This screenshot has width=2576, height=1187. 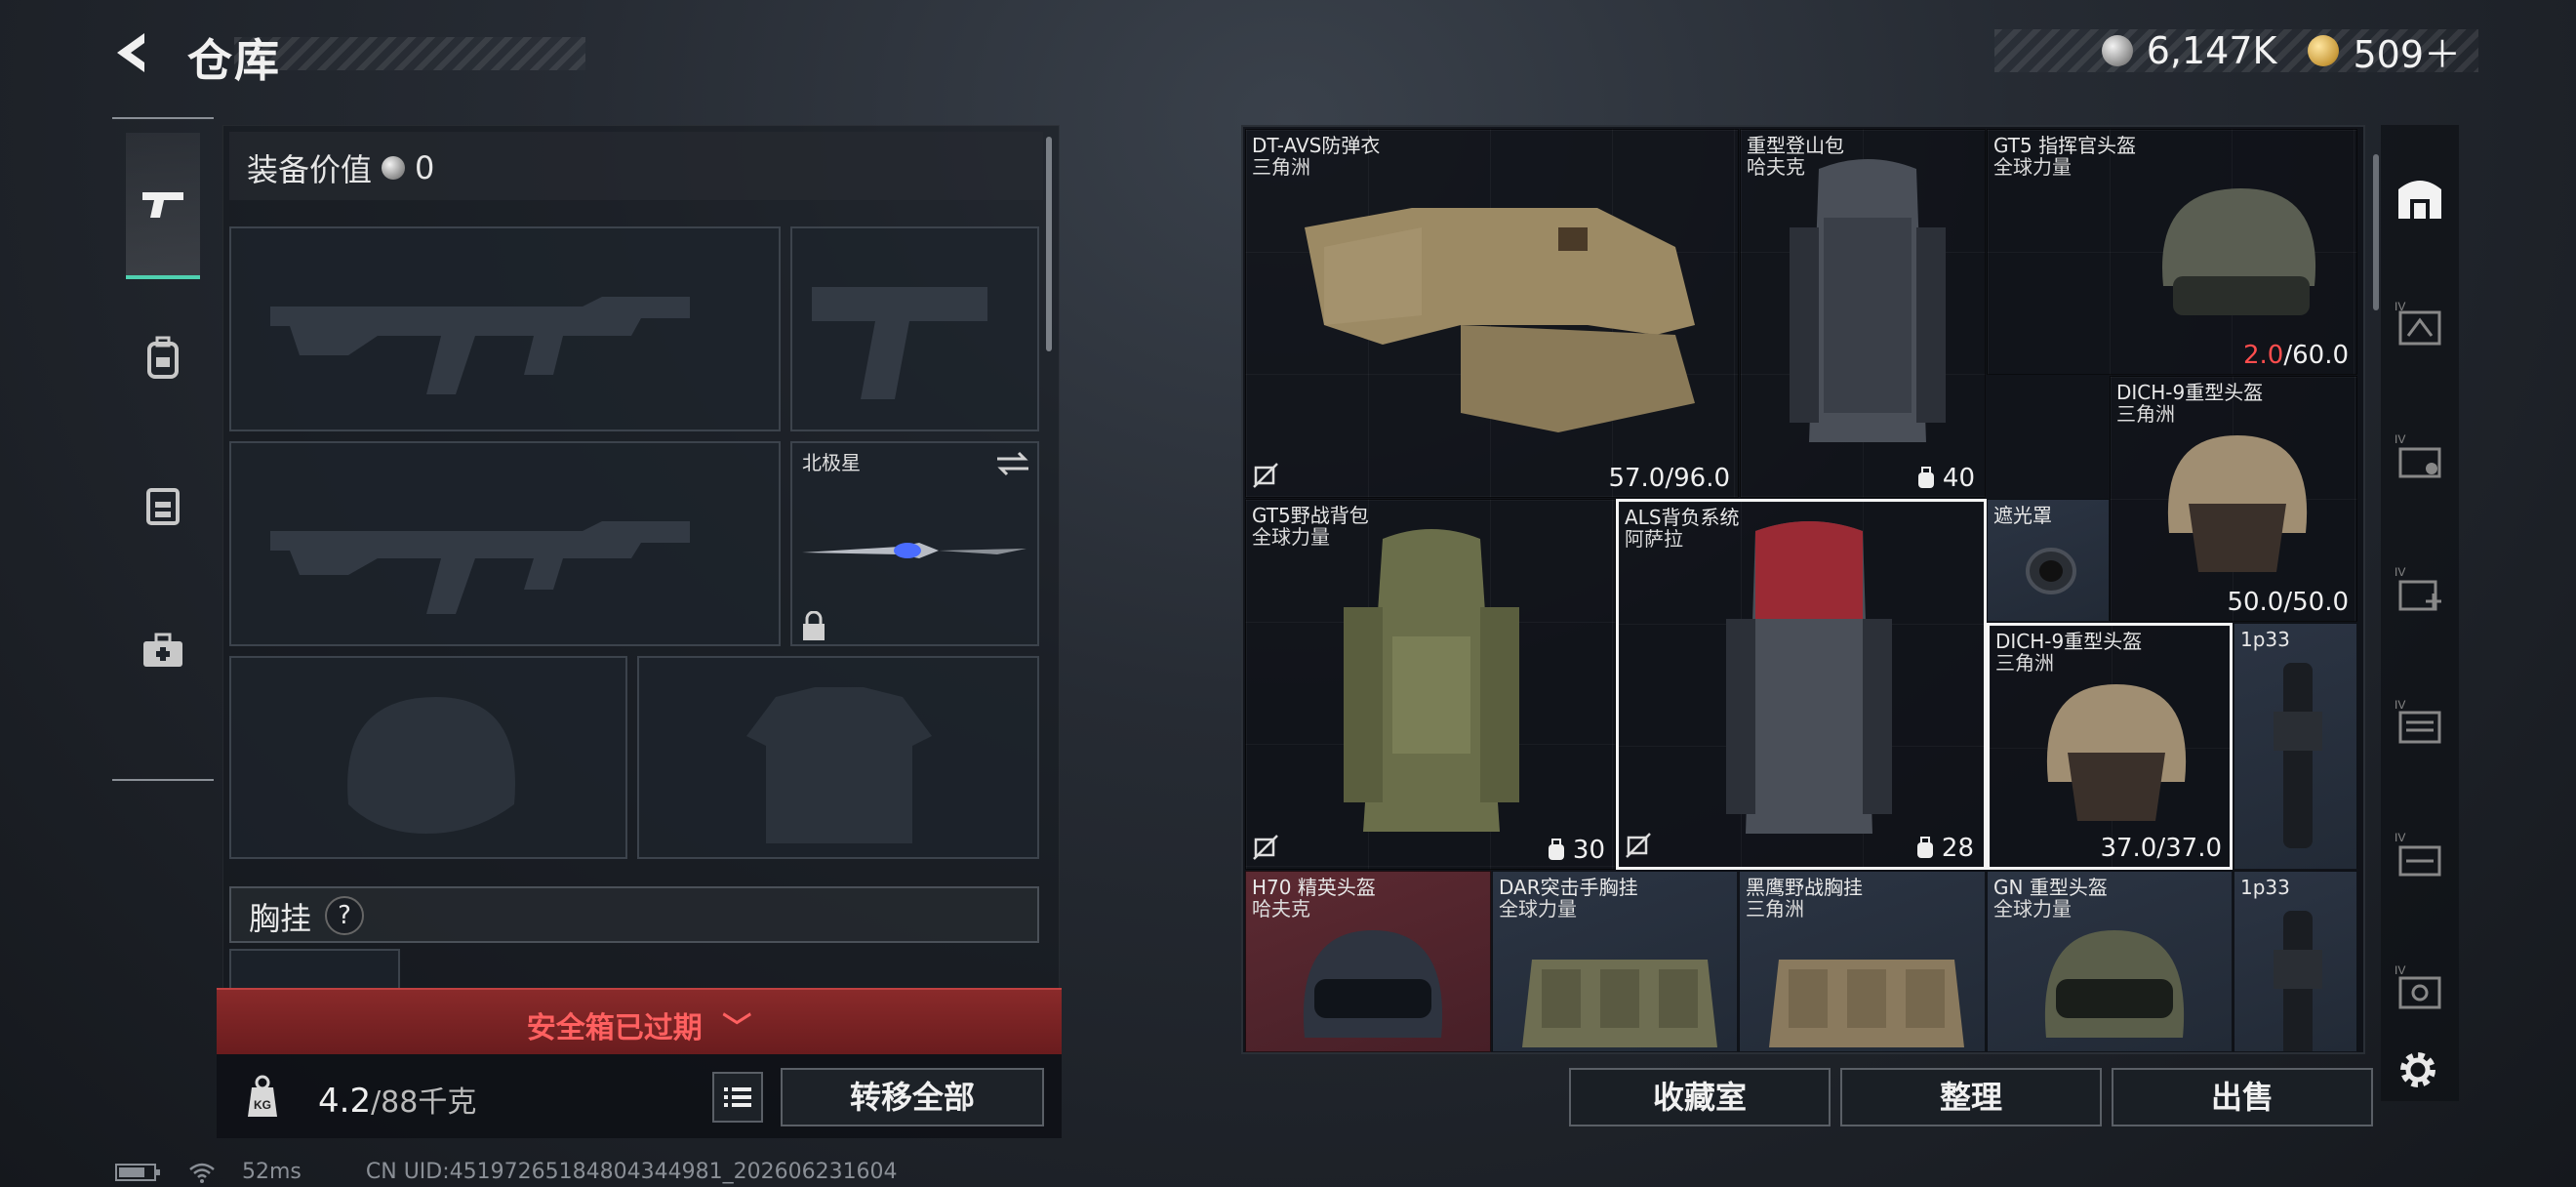 I want to click on loadout-scrollbar, so click(x=1049, y=244).